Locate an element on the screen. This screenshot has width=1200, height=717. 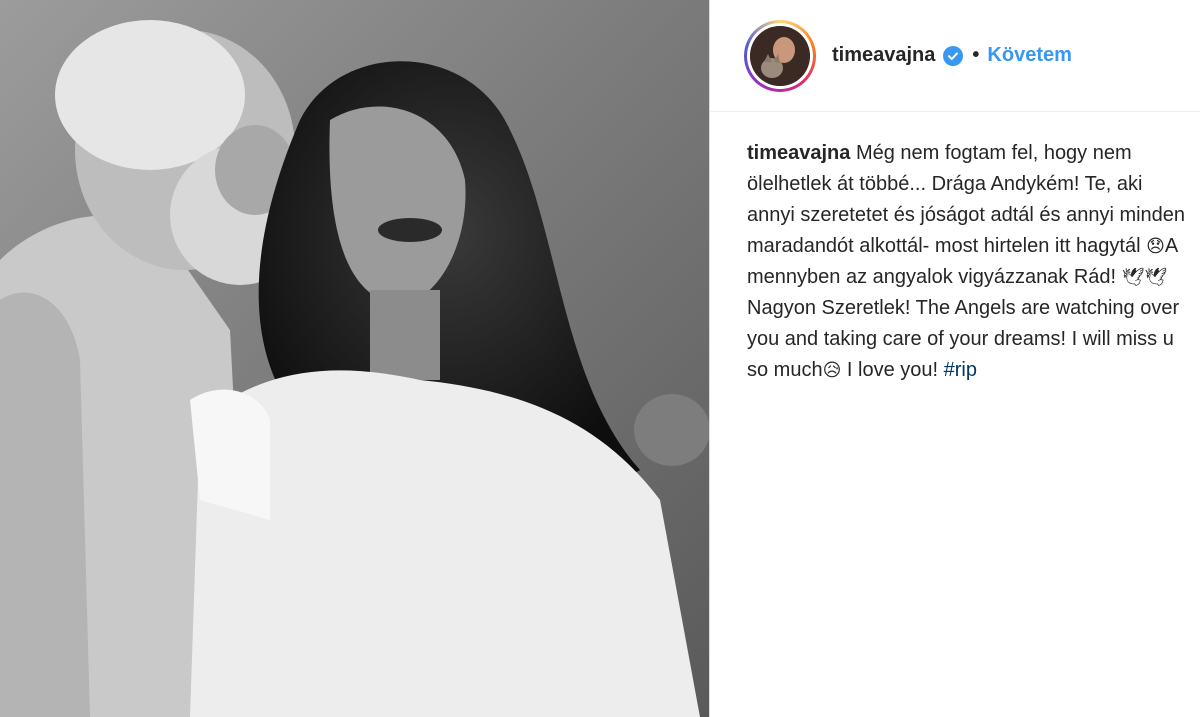
avatar-frame is located at coordinates (780, 55).